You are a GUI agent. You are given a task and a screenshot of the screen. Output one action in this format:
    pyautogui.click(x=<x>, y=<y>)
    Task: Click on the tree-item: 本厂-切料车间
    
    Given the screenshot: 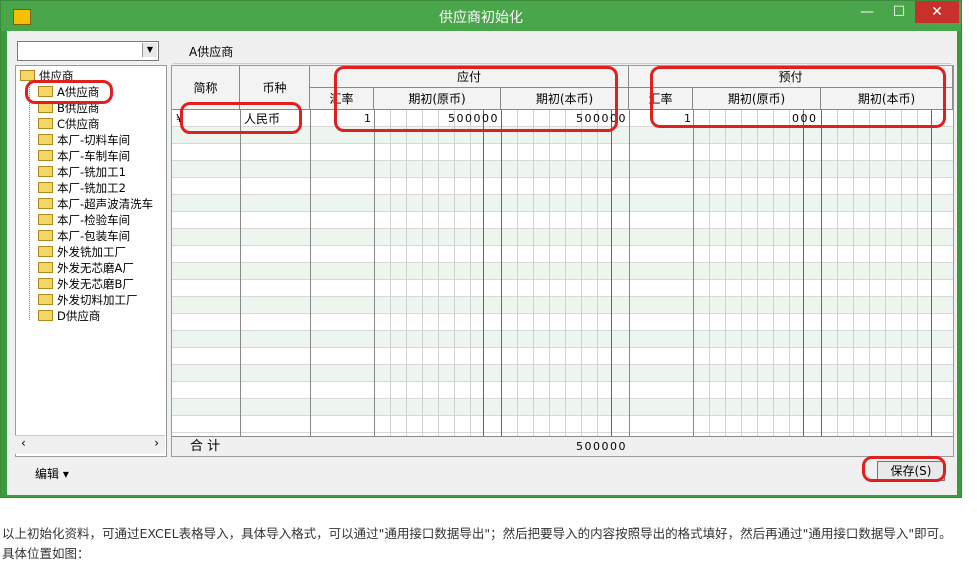 What is the action you would take?
    pyautogui.click(x=84, y=140)
    